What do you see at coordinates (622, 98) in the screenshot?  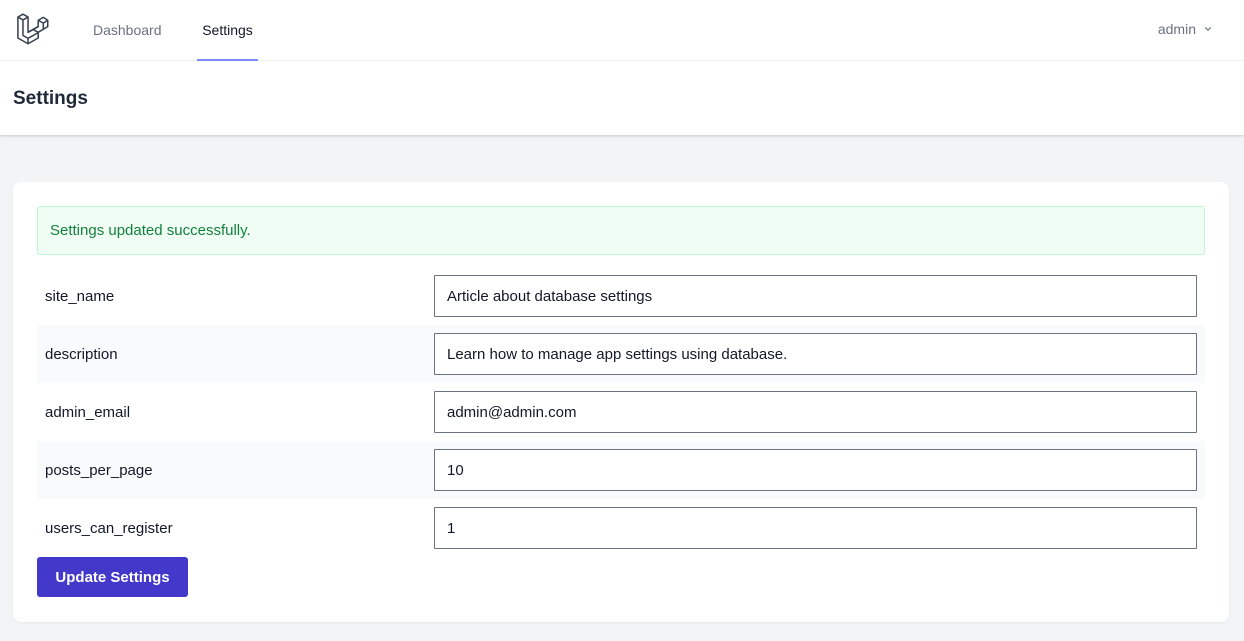 I see `page-header: Settings` at bounding box center [622, 98].